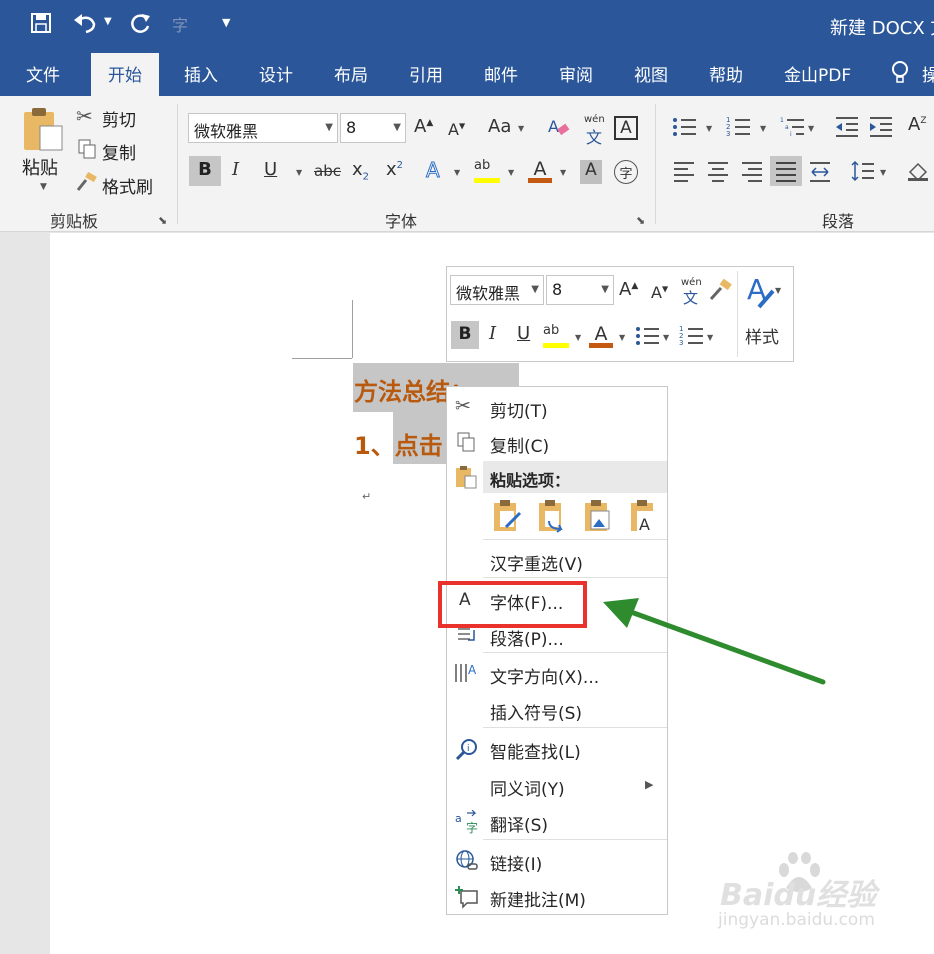 The width and height of the screenshot is (934, 954). What do you see at coordinates (601, 336) in the screenshot?
I see `mini-font-color-icon: A` at bounding box center [601, 336].